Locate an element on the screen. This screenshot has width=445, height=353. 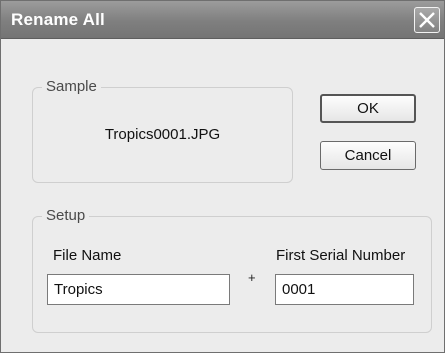
file-name-label: File Name is located at coordinates (87, 255).